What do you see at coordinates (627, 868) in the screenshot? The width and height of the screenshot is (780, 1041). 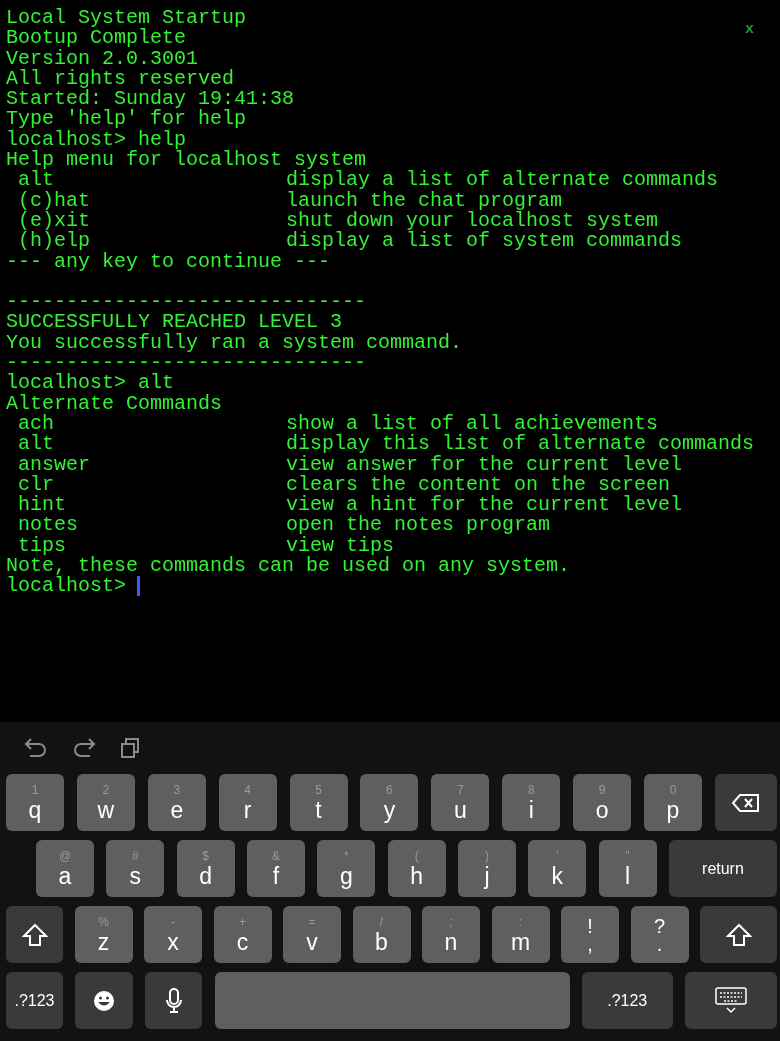 I see `letter-key: " l` at bounding box center [627, 868].